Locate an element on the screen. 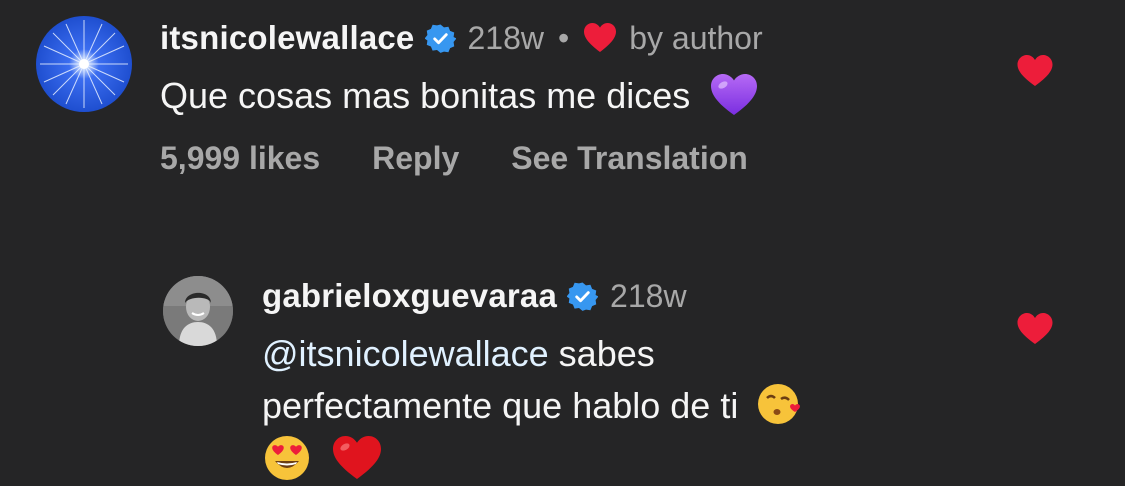 The height and width of the screenshot is (486, 1125). red-heart-icon is located at coordinates (357, 458).